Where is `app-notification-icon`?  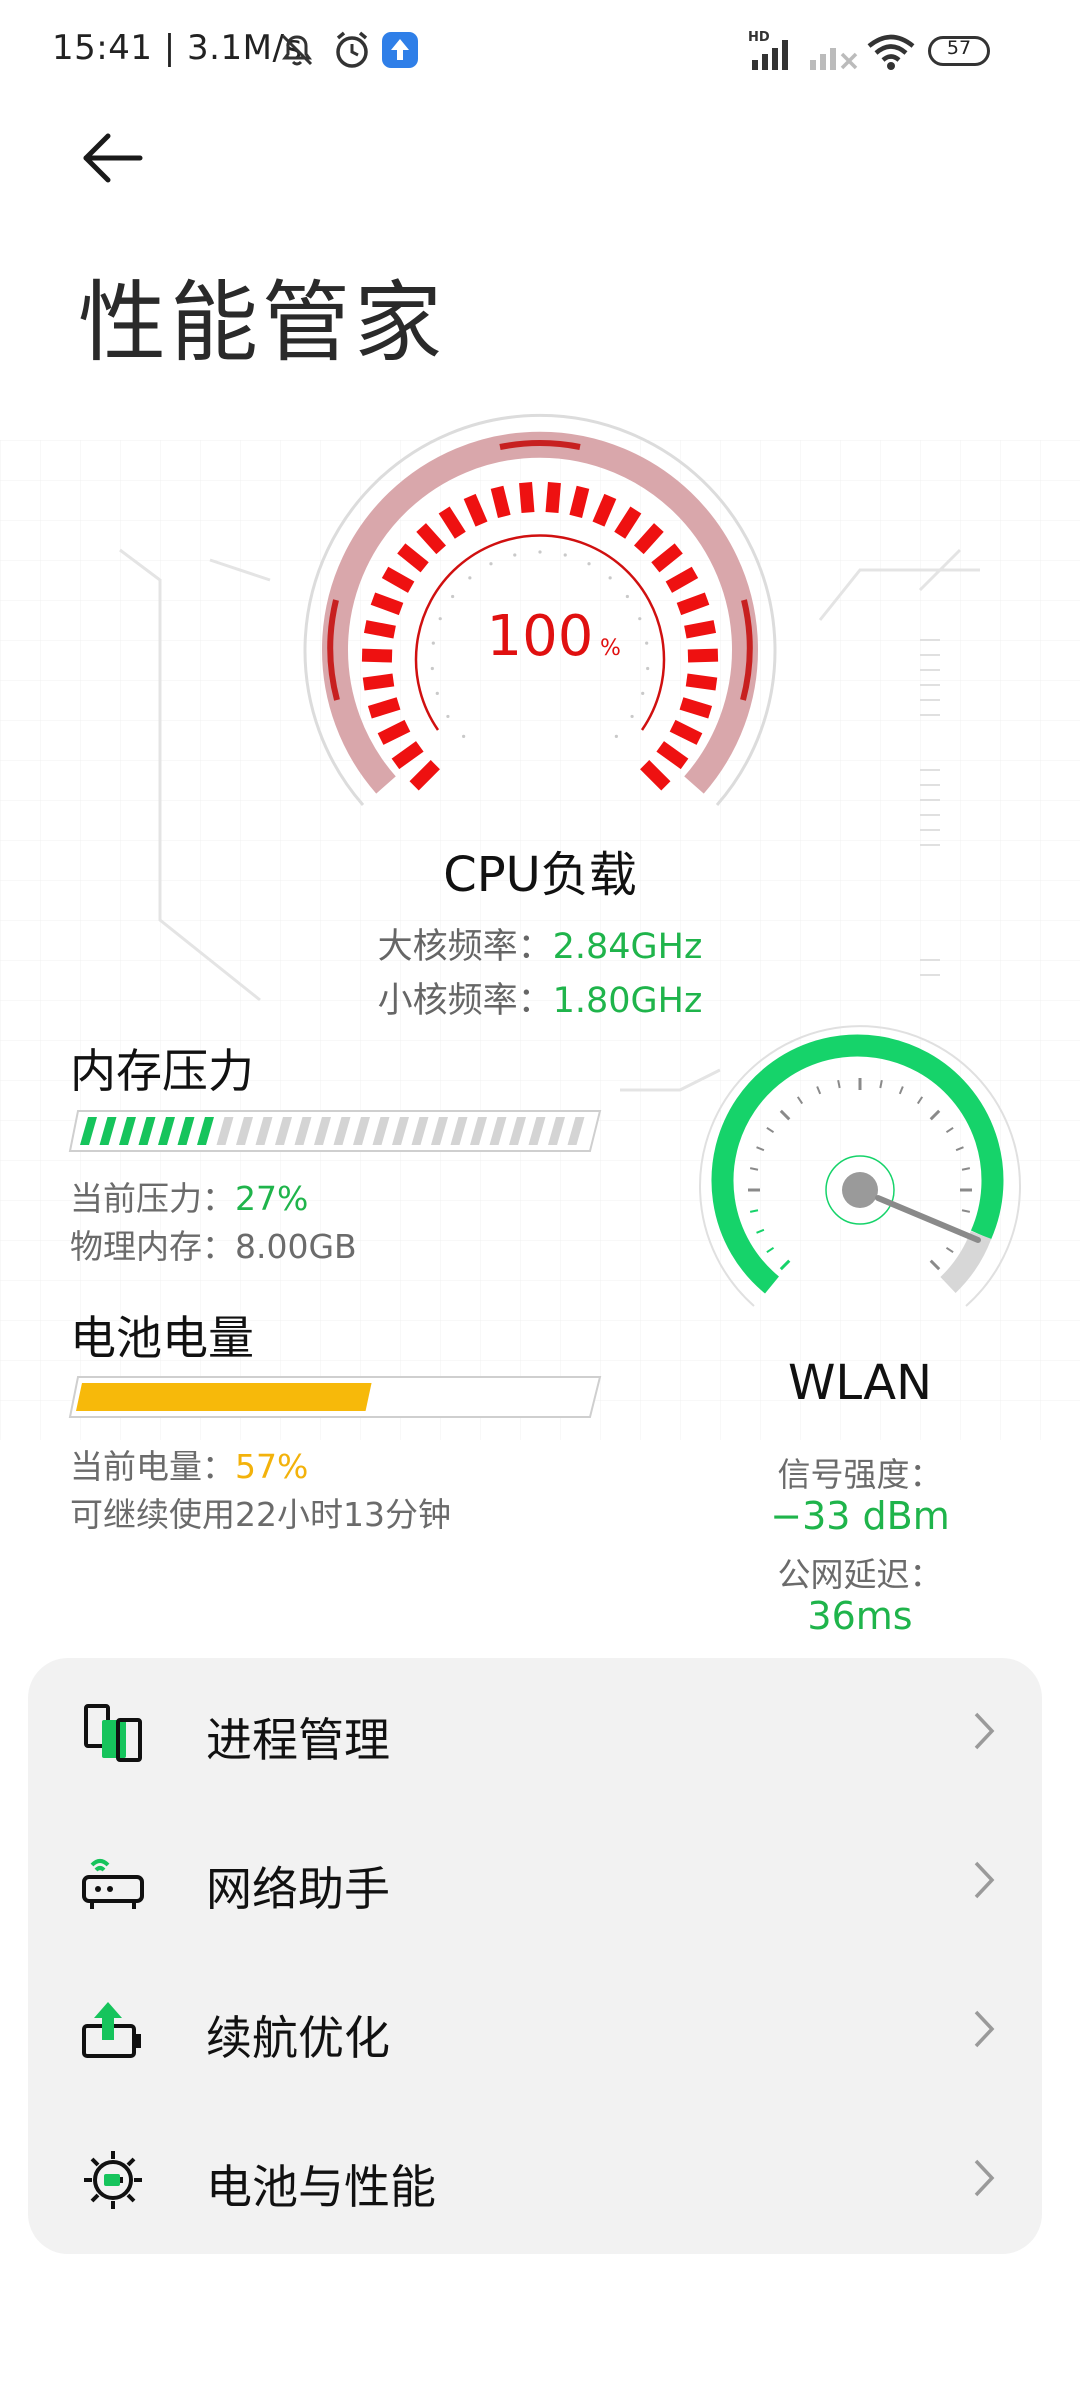
app-notification-icon is located at coordinates (400, 50).